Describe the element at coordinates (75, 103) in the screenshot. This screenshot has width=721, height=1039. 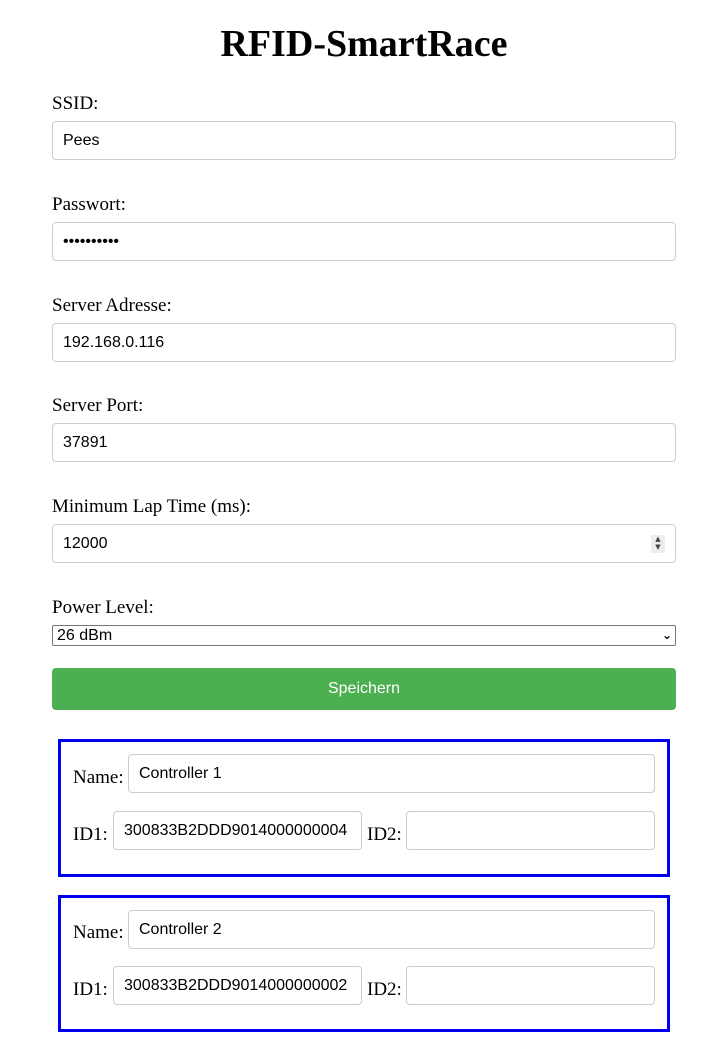
I see `ssid-label: SSID:` at that location.